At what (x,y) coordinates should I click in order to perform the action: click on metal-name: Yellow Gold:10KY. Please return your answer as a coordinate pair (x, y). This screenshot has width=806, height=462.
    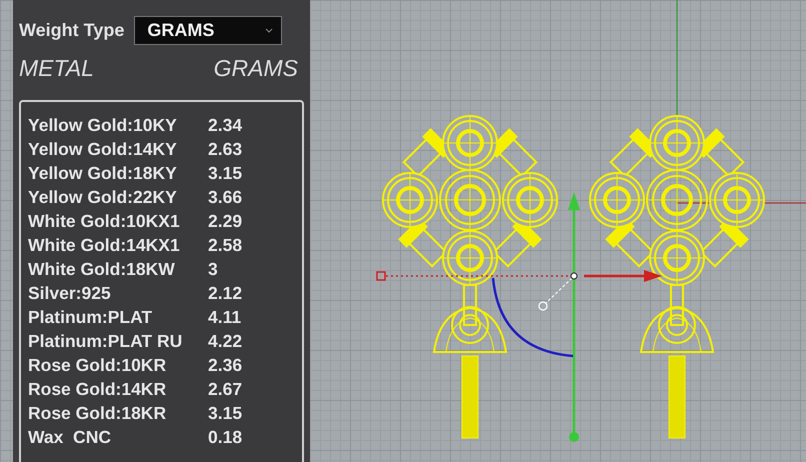
    Looking at the image, I should click on (103, 125).